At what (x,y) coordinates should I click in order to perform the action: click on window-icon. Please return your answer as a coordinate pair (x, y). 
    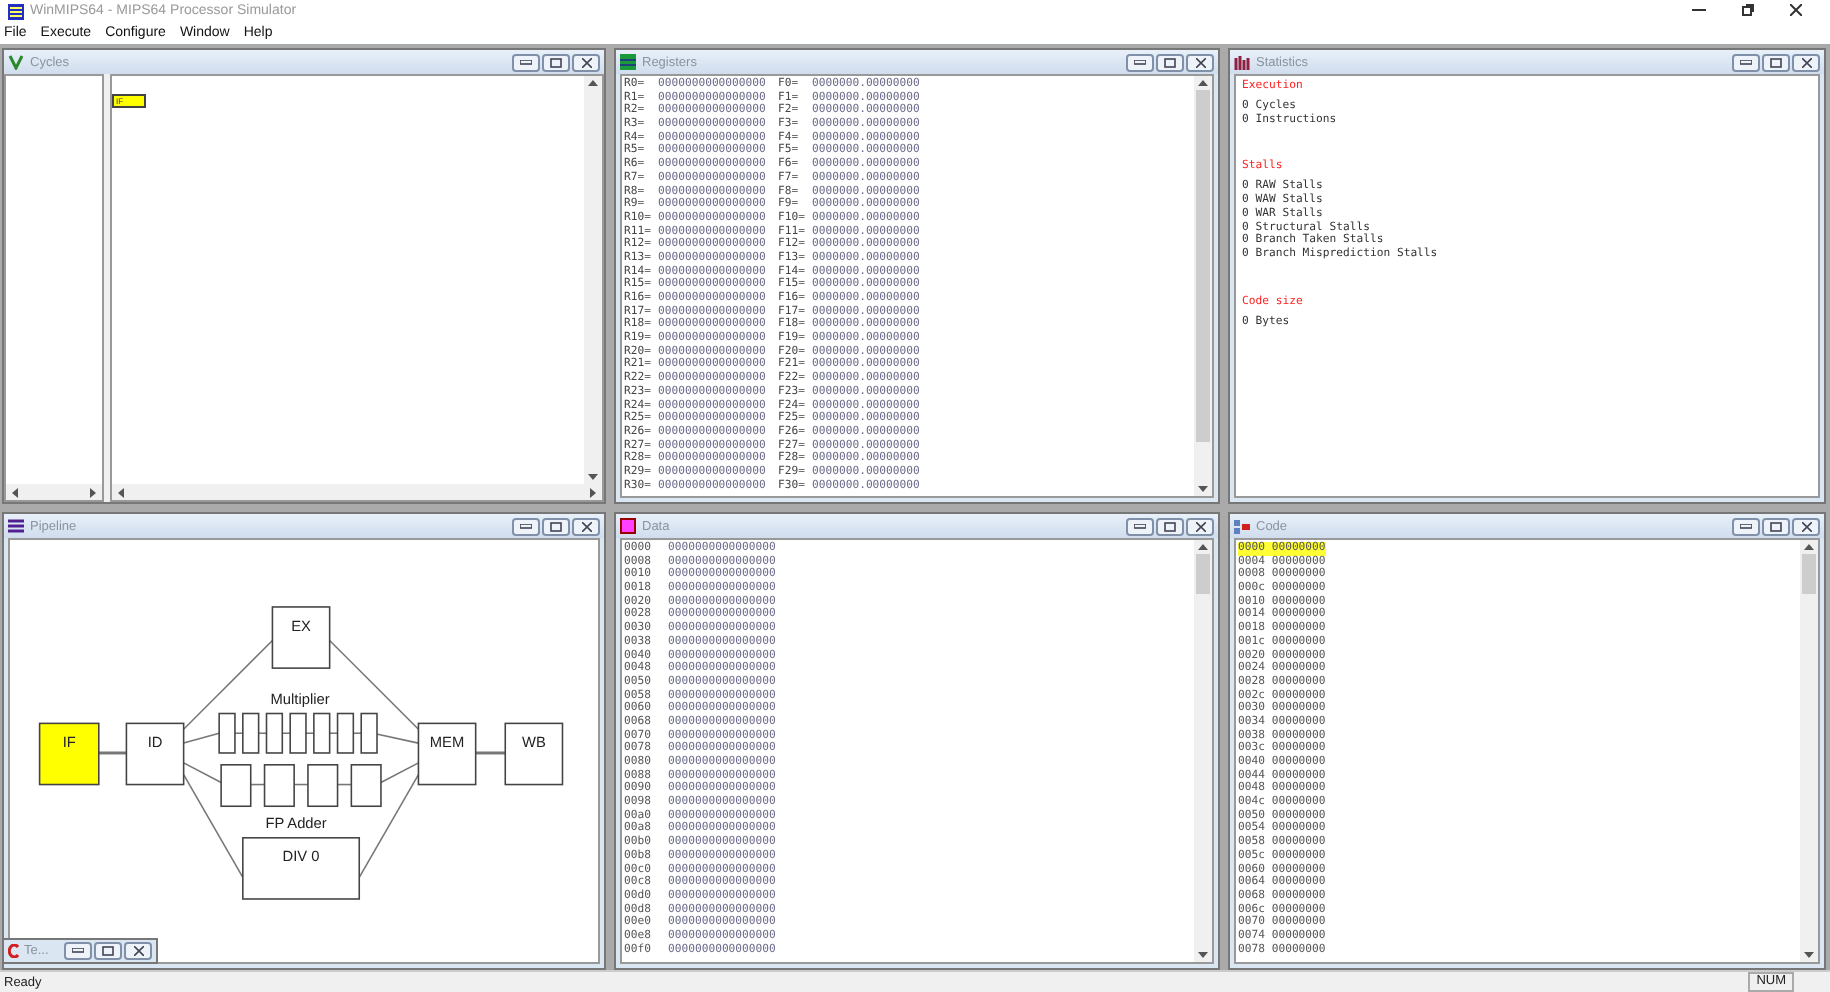
    Looking at the image, I should click on (14, 951).